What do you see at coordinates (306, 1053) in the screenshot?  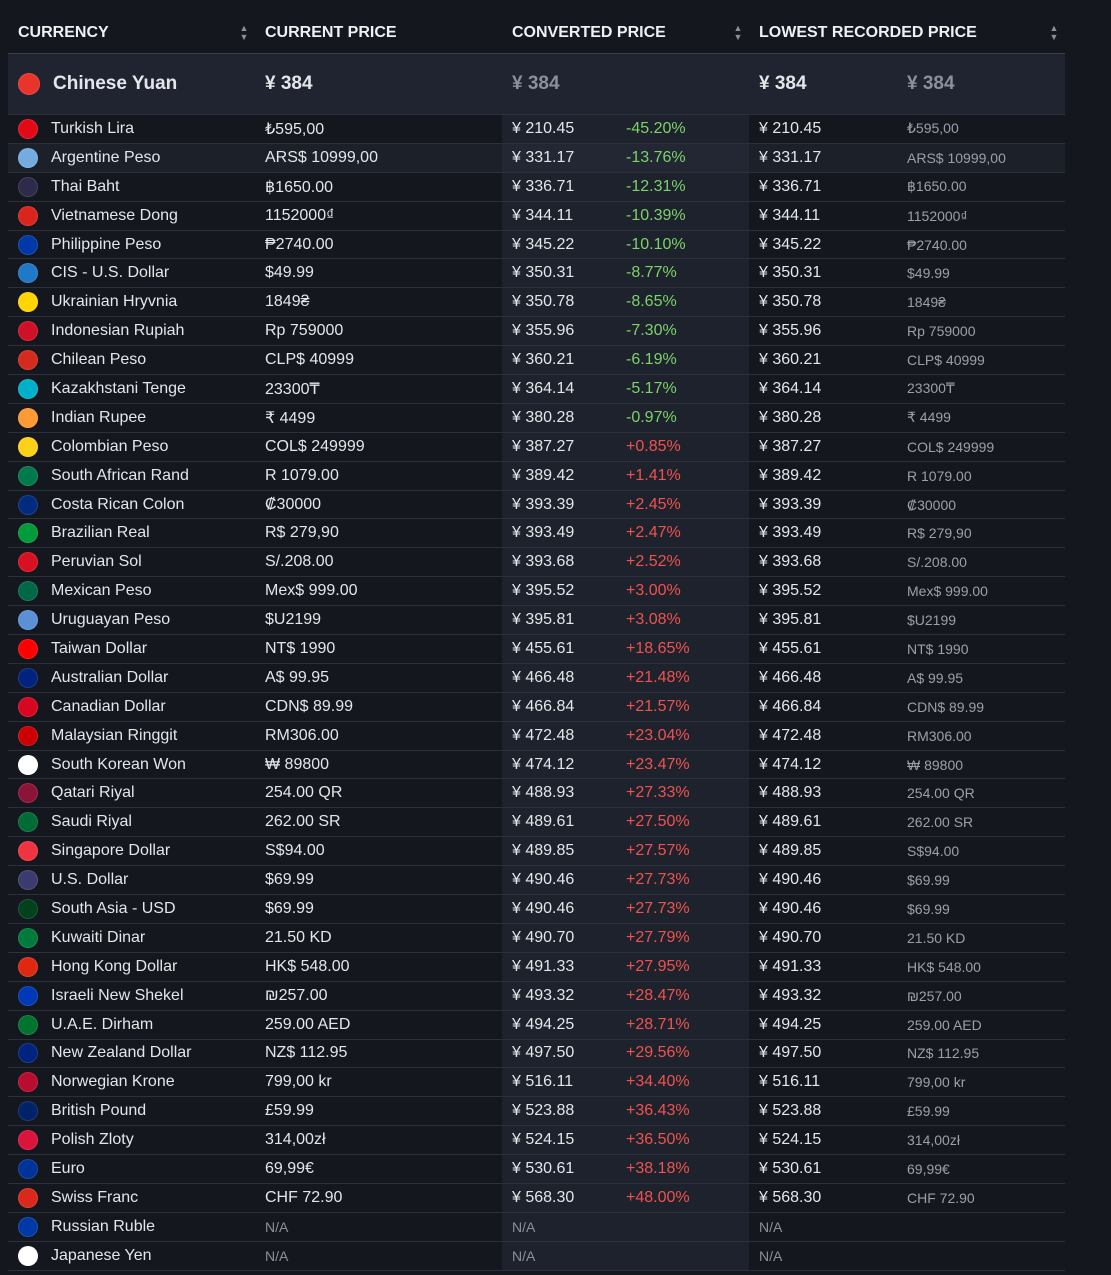 I see `current-price: NZ$ 112.95` at bounding box center [306, 1053].